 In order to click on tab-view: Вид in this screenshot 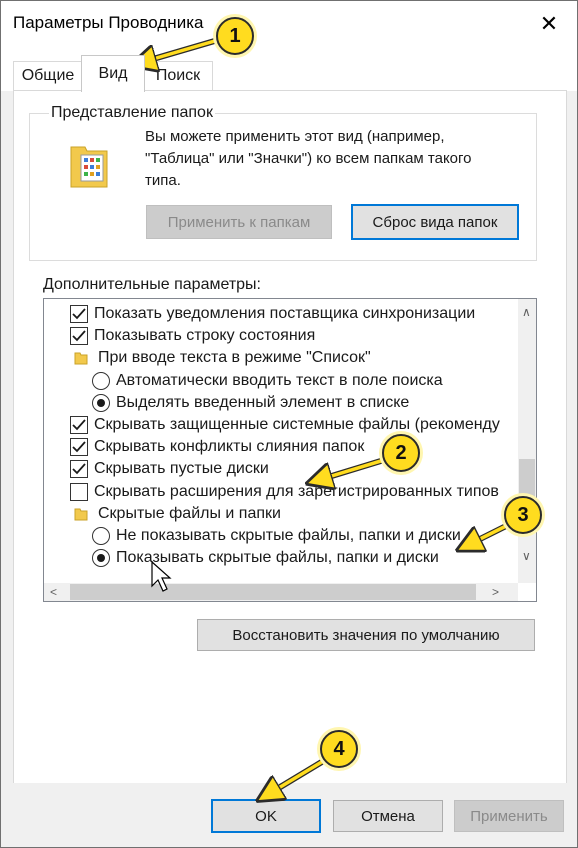, I will do `click(113, 73)`.